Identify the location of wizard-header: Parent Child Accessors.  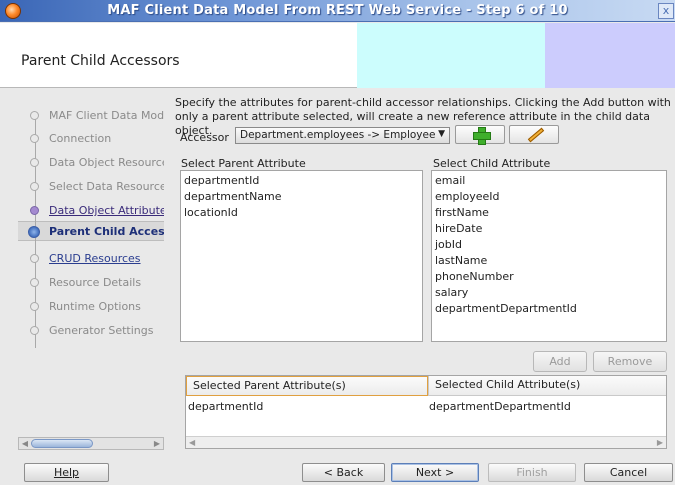
(337, 55).